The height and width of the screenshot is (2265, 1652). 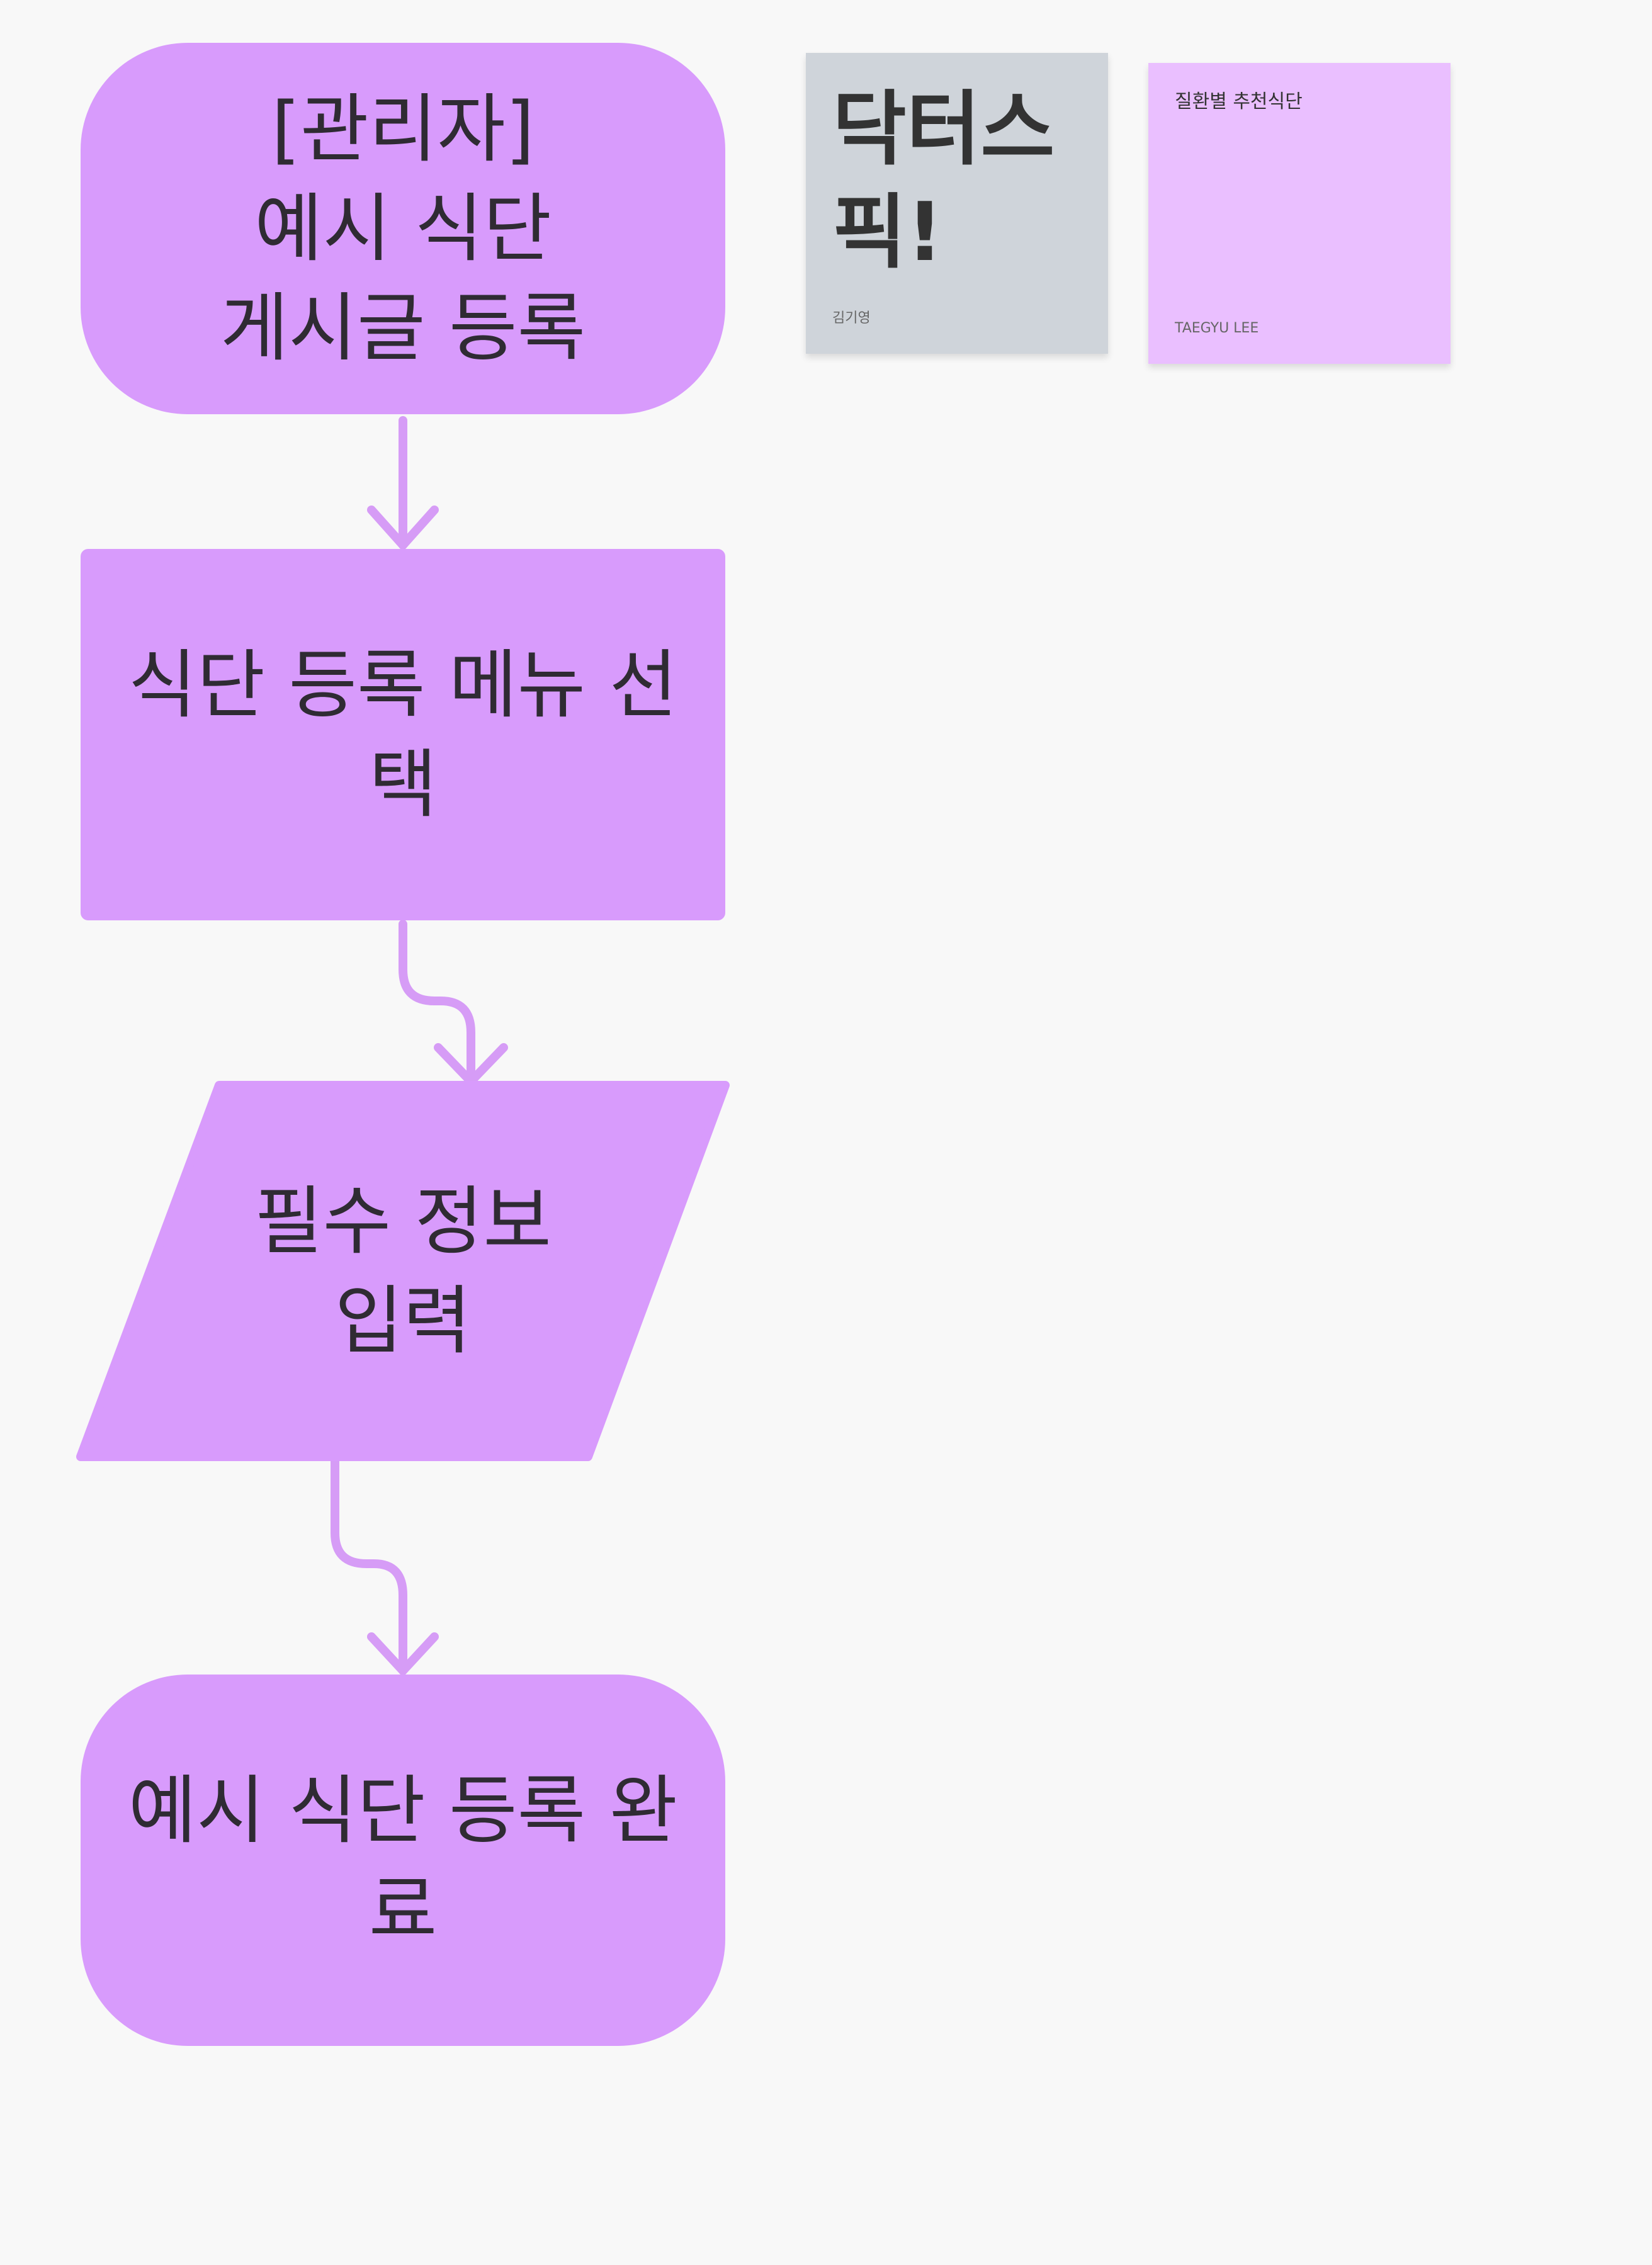 I want to click on sticky-note-doctors-pick: 닥터스 픽! 김기영, so click(x=957, y=203).